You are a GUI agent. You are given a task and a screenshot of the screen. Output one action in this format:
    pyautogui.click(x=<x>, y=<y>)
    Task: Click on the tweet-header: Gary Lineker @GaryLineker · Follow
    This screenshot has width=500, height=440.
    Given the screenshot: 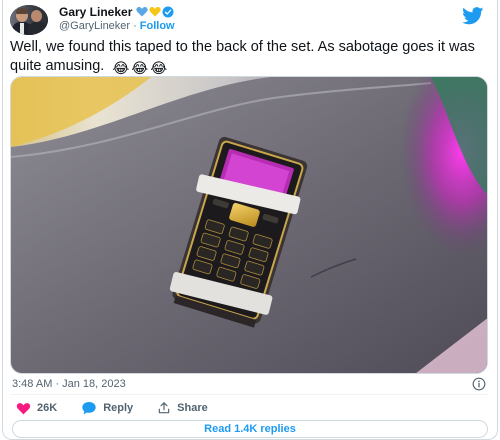 What is the action you would take?
    pyautogui.click(x=250, y=20)
    